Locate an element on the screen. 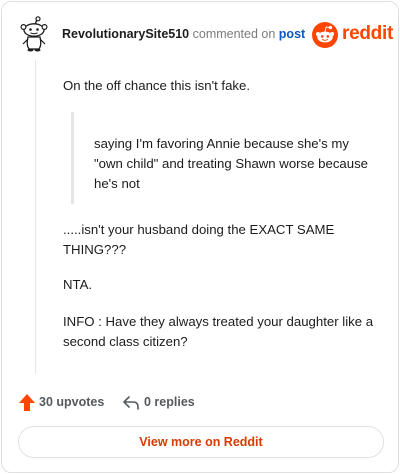 Image resolution: width=400 pixels, height=474 pixels. snoo-avatar-icon is located at coordinates (35, 34).